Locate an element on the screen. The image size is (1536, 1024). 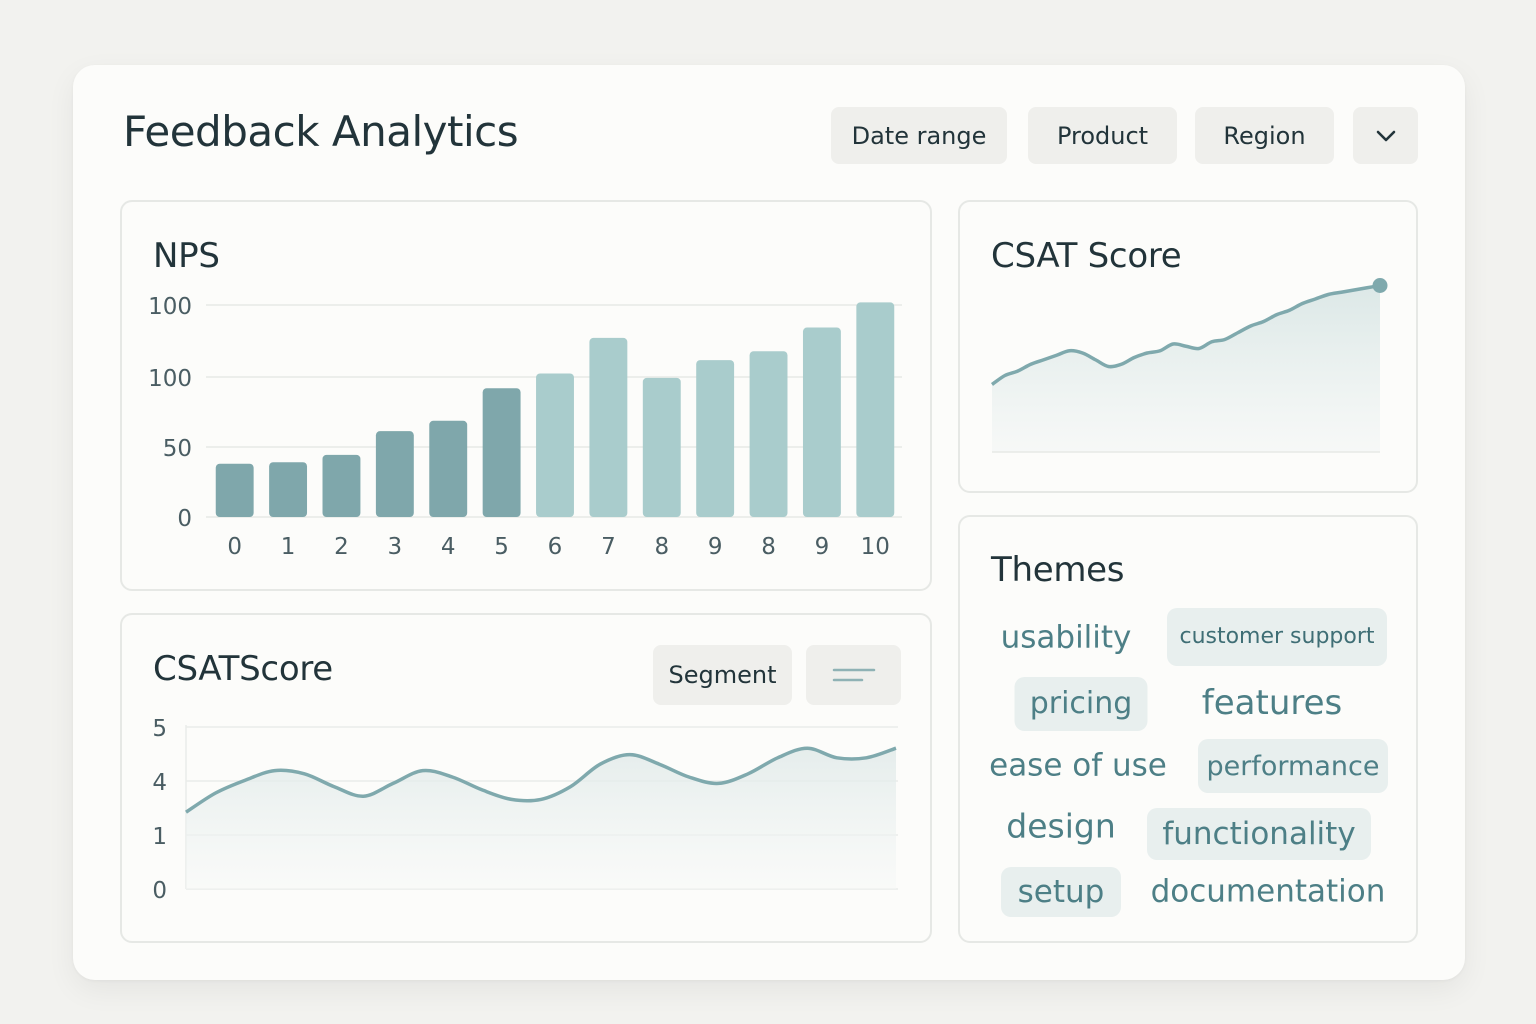
theme-tag: usability is located at coordinates (1066, 638).